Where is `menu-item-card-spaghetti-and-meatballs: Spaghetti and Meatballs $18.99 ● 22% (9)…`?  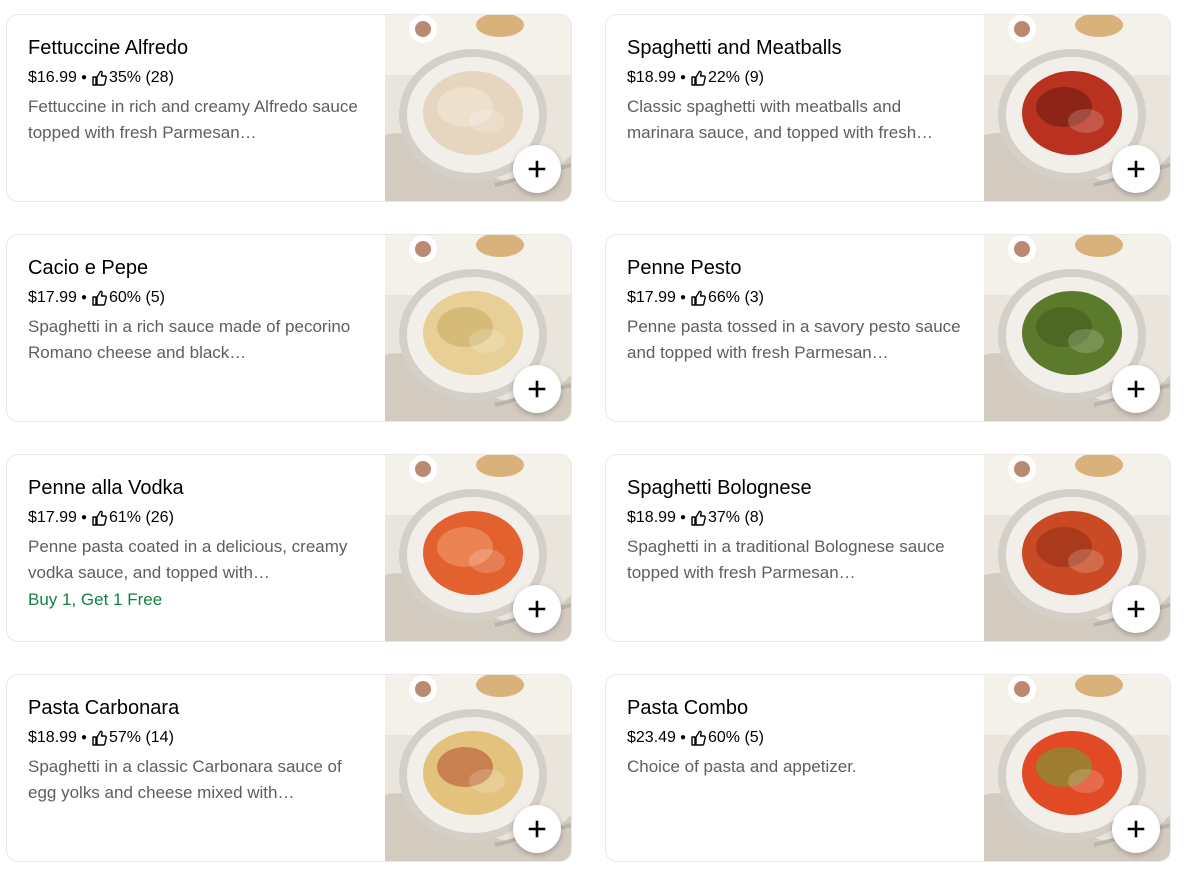 menu-item-card-spaghetti-and-meatballs: Spaghetti and Meatballs $18.99 ● 22% (9)… is located at coordinates (888, 108).